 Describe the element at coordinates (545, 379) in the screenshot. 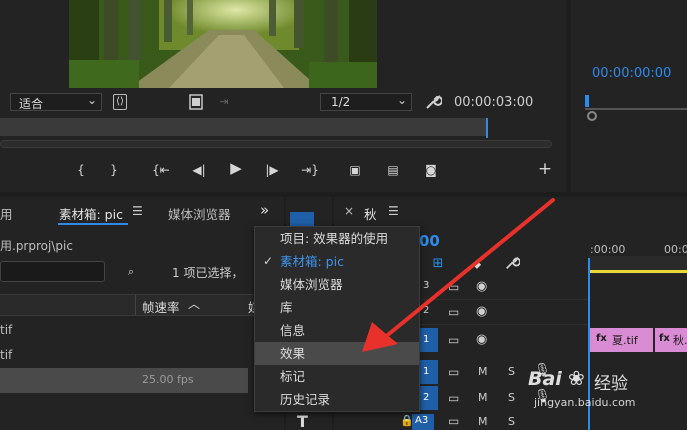

I see `watermark-brand: Bai` at that location.